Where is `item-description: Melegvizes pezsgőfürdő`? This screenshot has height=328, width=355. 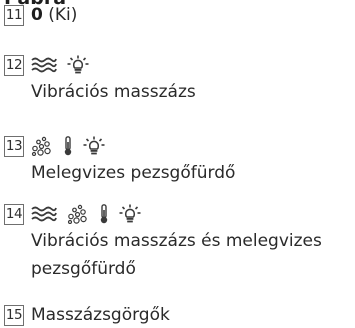
item-description: Melegvizes pezsgőfürdő is located at coordinates (133, 173).